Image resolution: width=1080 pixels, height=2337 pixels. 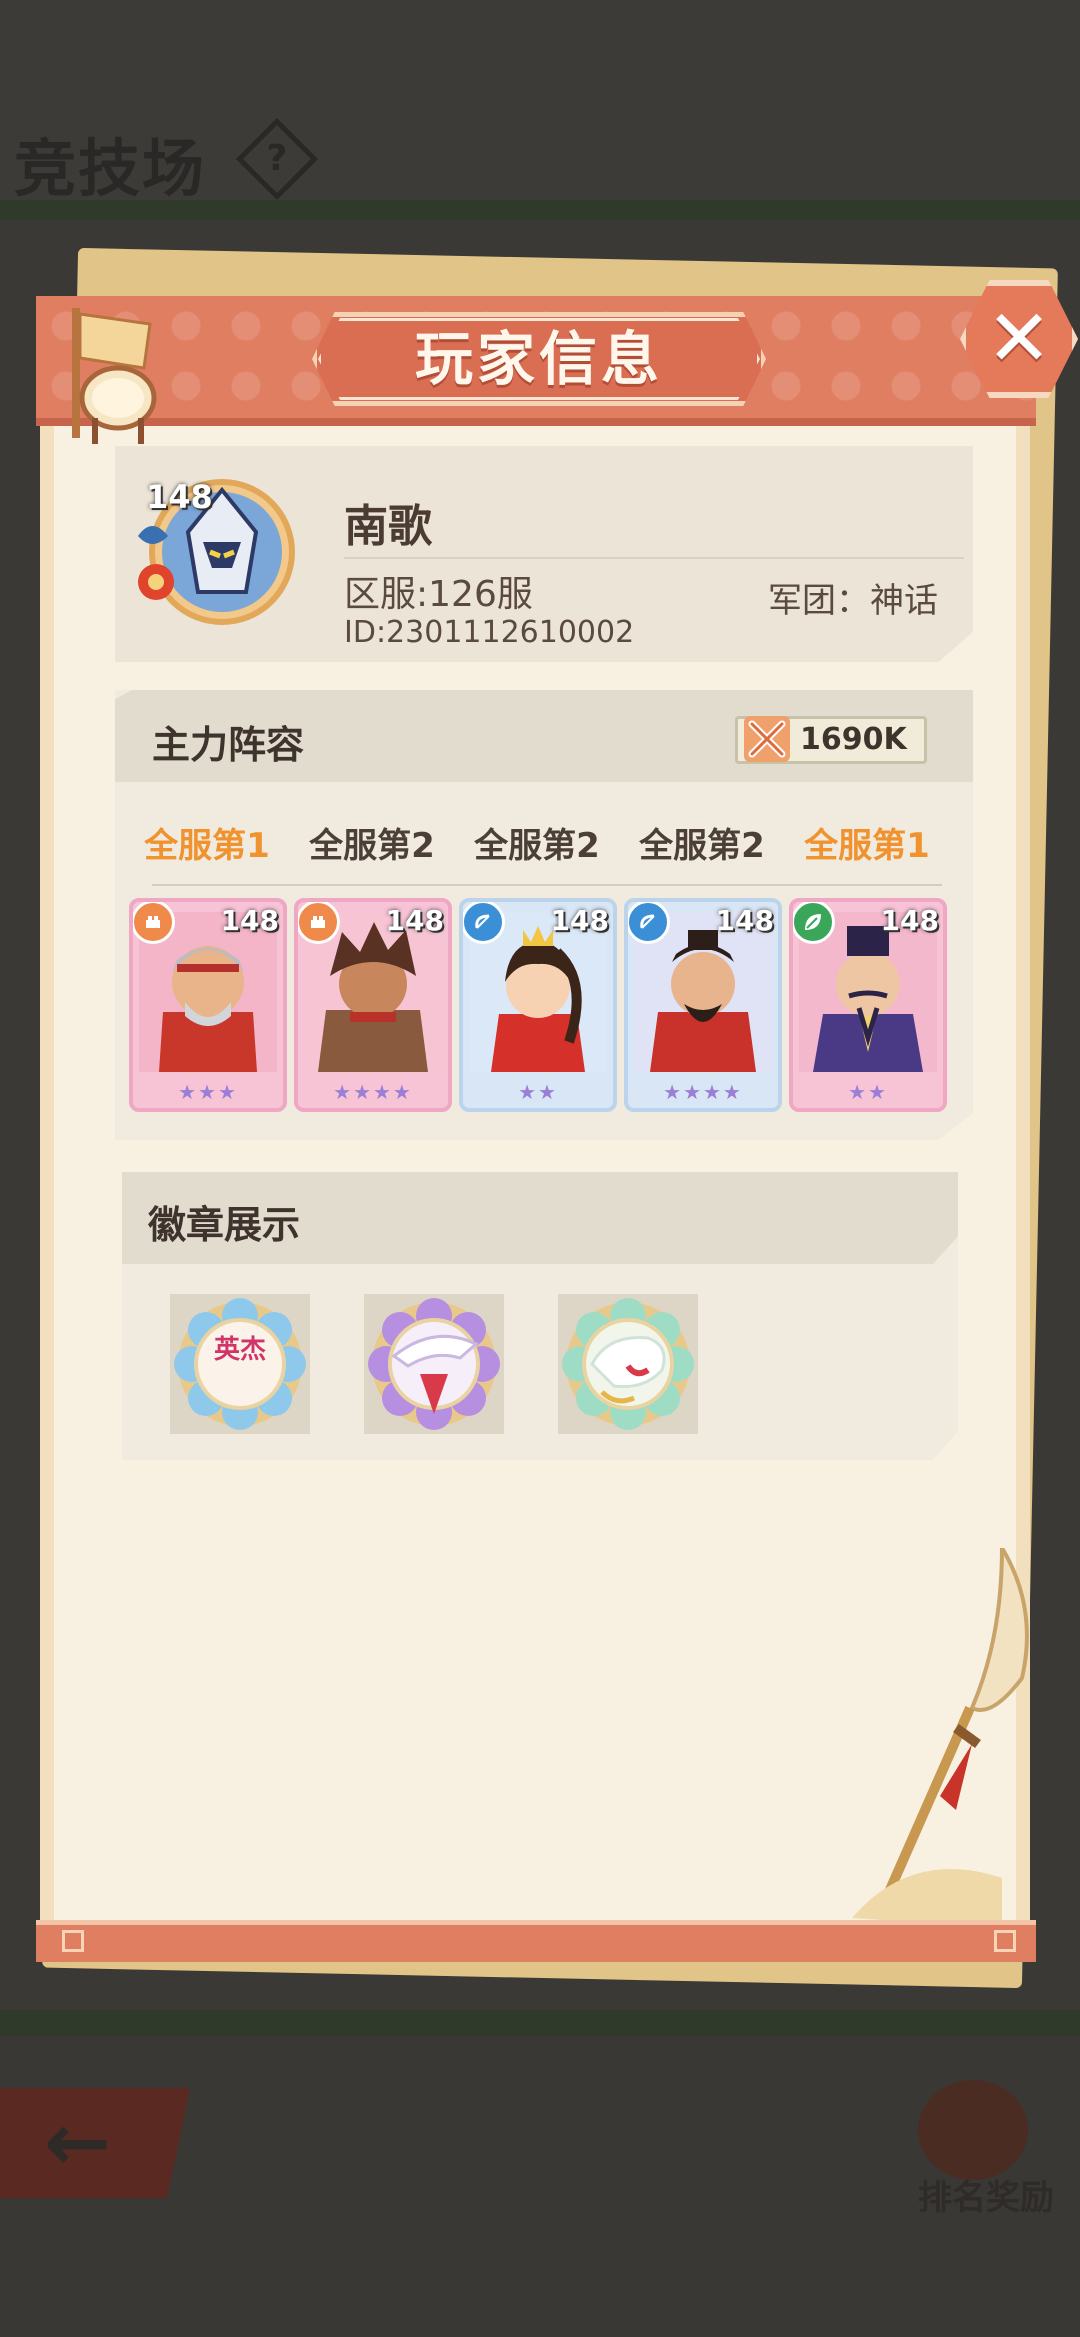 I want to click on dragon-medal-icon, so click(x=434, y=1364).